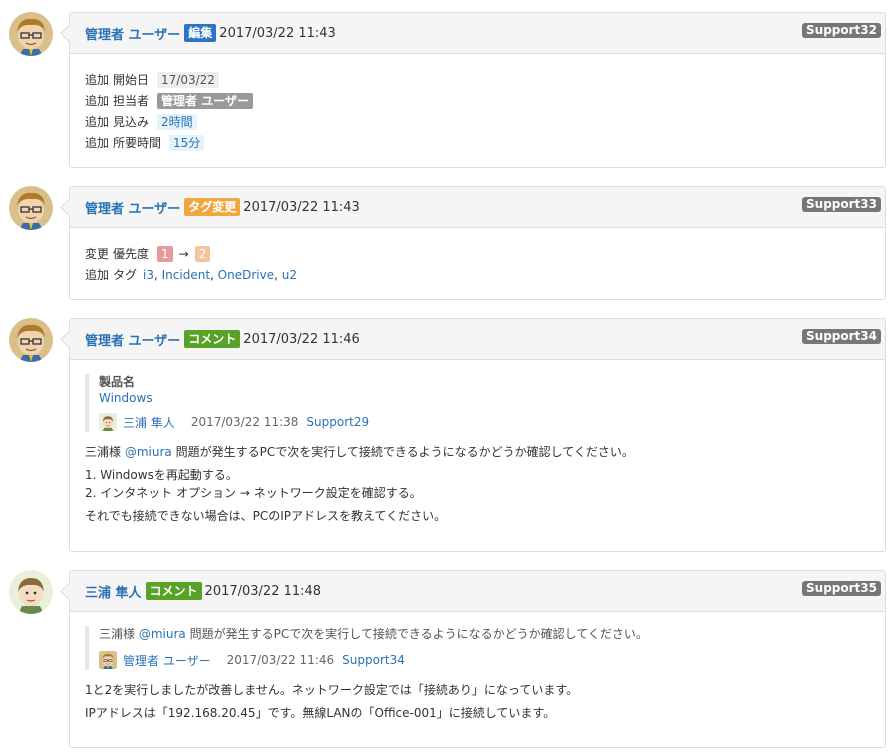 The image size is (890, 753). Describe the element at coordinates (301, 339) in the screenshot. I see `event-time: 2017/03/22 11:46` at that location.